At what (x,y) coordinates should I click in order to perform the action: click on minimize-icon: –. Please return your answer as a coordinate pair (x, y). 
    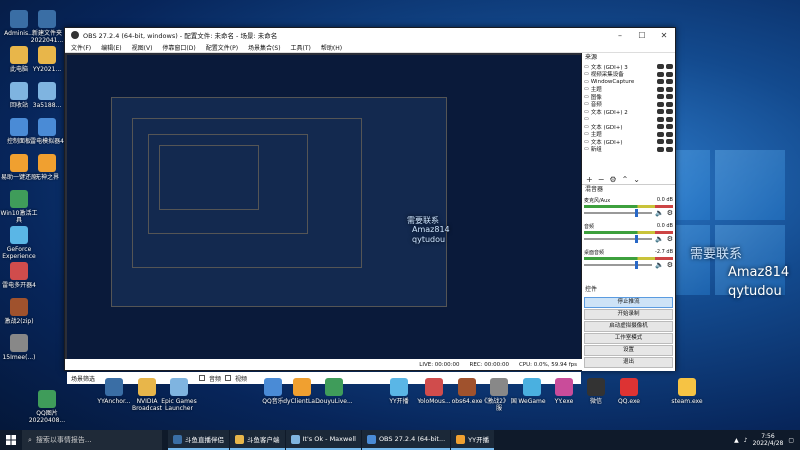
    Looking at the image, I should click on (620, 35).